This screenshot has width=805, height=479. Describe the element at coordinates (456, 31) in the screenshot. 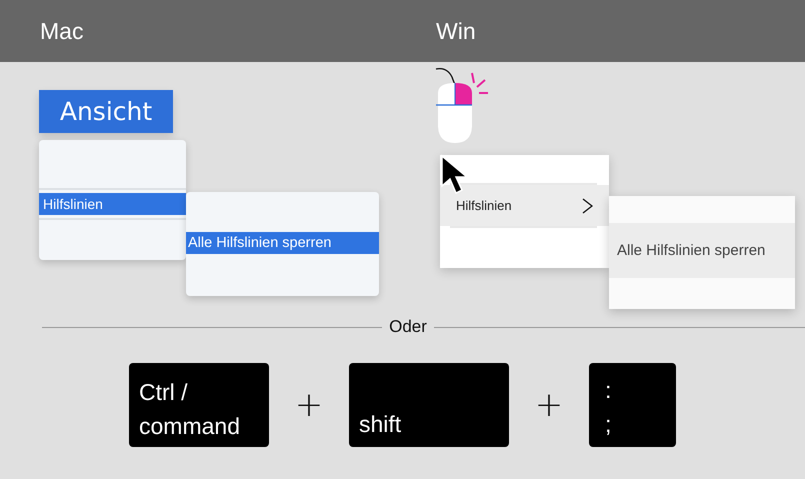

I see `column-heading: Win` at that location.